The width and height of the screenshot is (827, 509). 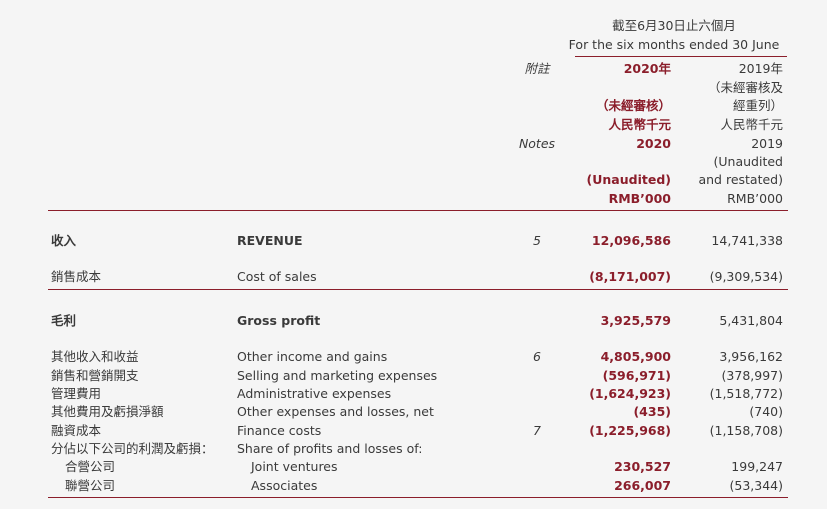 What do you see at coordinates (652, 411) in the screenshot?
I see `other-exp-2020: (435)` at bounding box center [652, 411].